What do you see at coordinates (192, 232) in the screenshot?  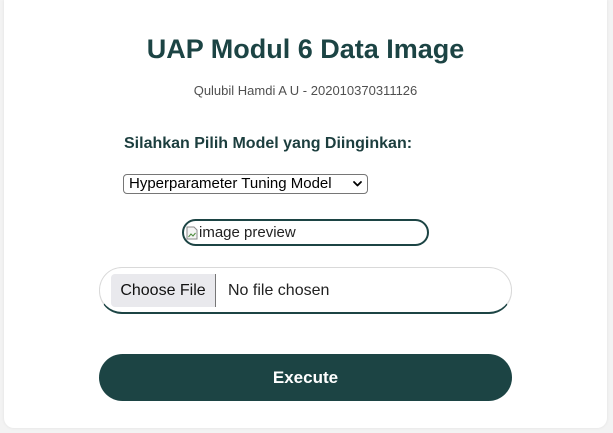 I see `broken-image-icon` at bounding box center [192, 232].